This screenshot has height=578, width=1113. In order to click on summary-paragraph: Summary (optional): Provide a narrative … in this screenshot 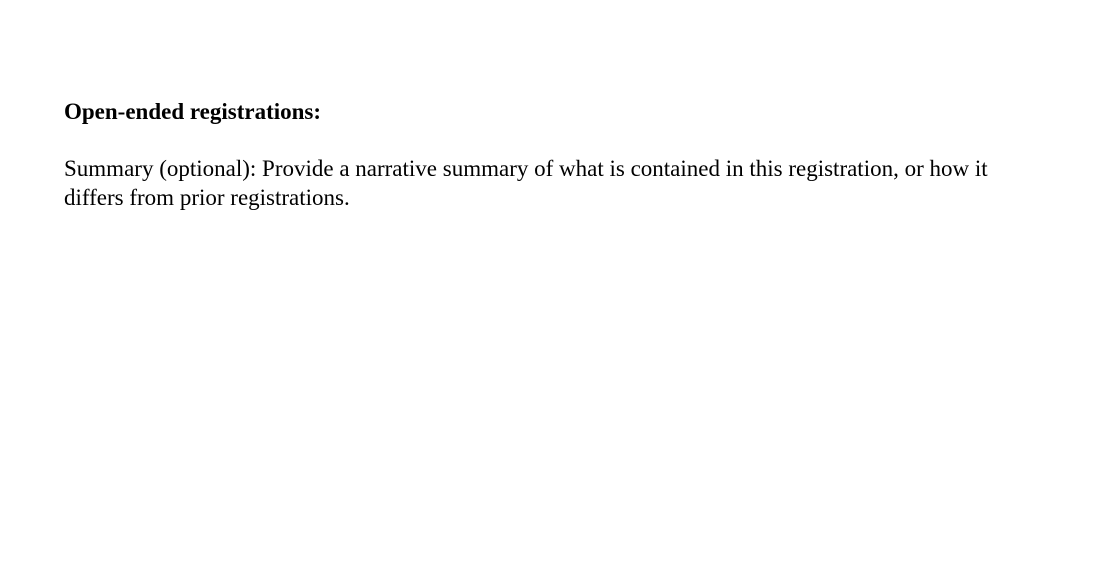, I will do `click(526, 183)`.